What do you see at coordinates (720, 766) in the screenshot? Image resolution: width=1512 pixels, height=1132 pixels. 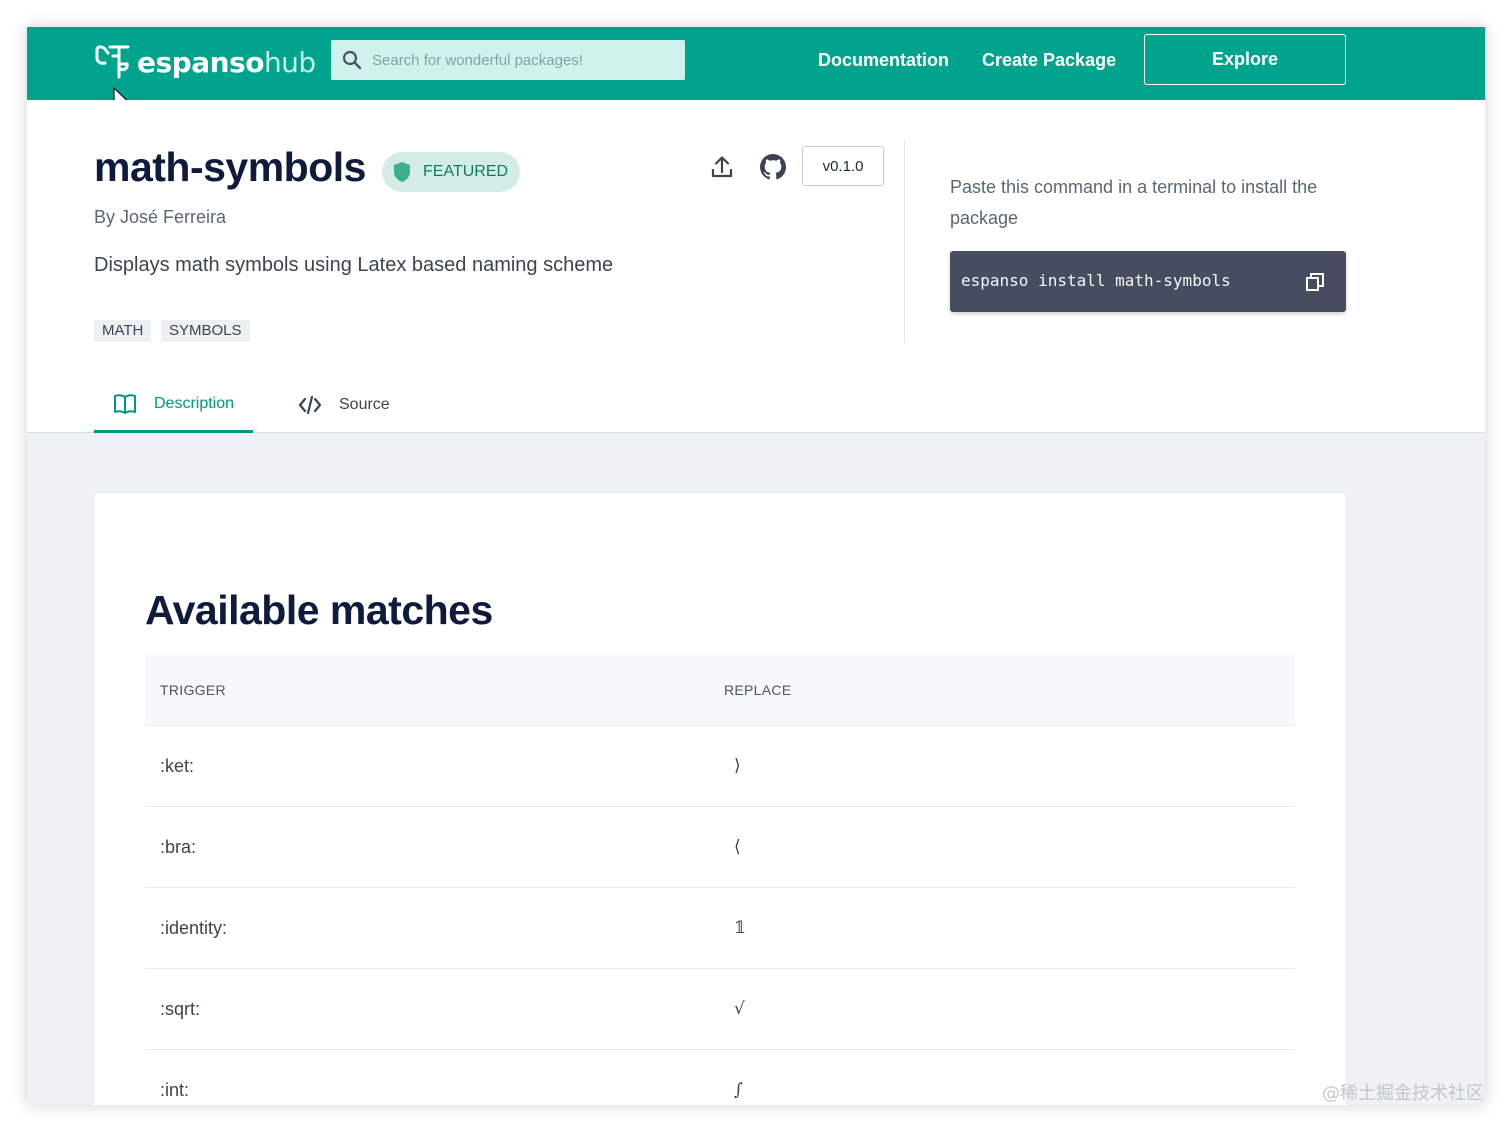 I see `table-row: :ket: ⟩` at bounding box center [720, 766].